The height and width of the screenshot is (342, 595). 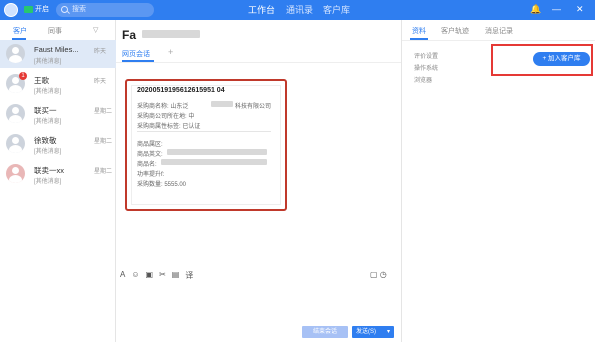 I want to click on list-item: 1 王歌 [其他消息] 昨天, so click(x=58, y=84).